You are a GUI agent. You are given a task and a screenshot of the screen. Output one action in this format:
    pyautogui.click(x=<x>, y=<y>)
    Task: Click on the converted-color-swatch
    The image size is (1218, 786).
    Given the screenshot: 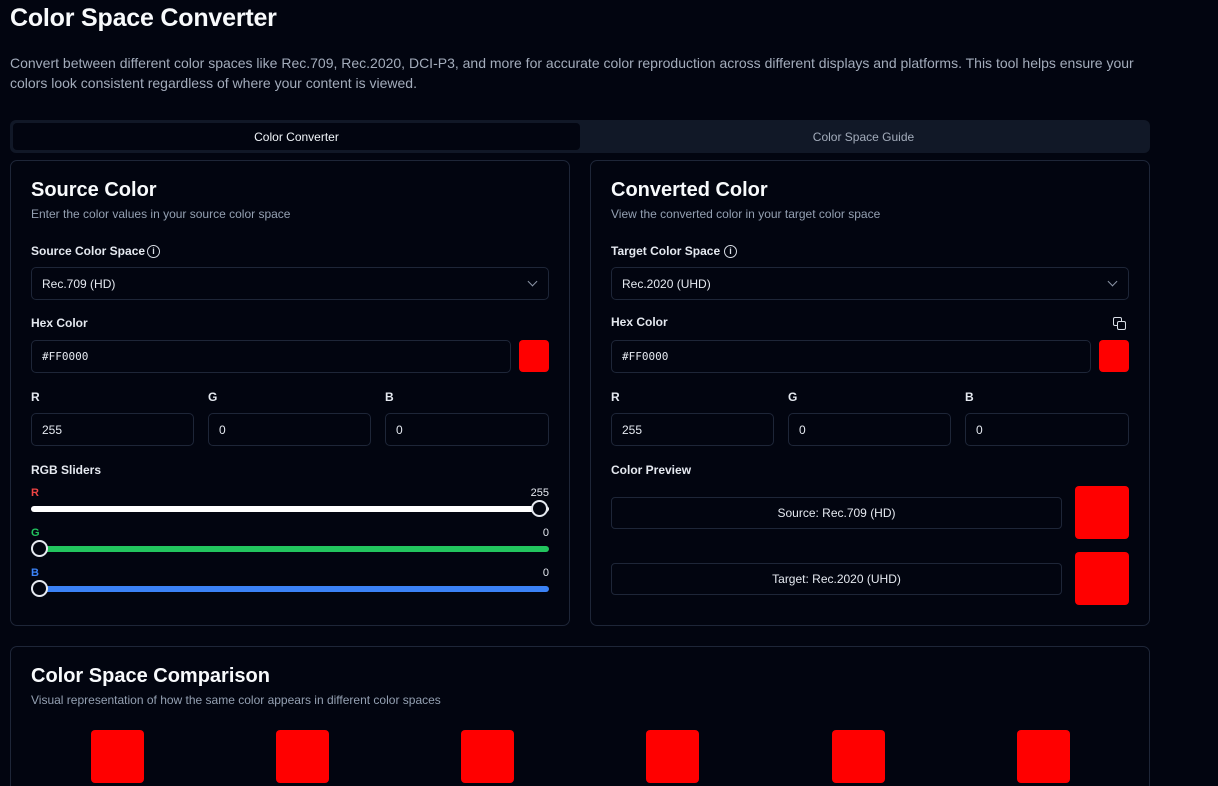 What is the action you would take?
    pyautogui.click(x=1114, y=356)
    